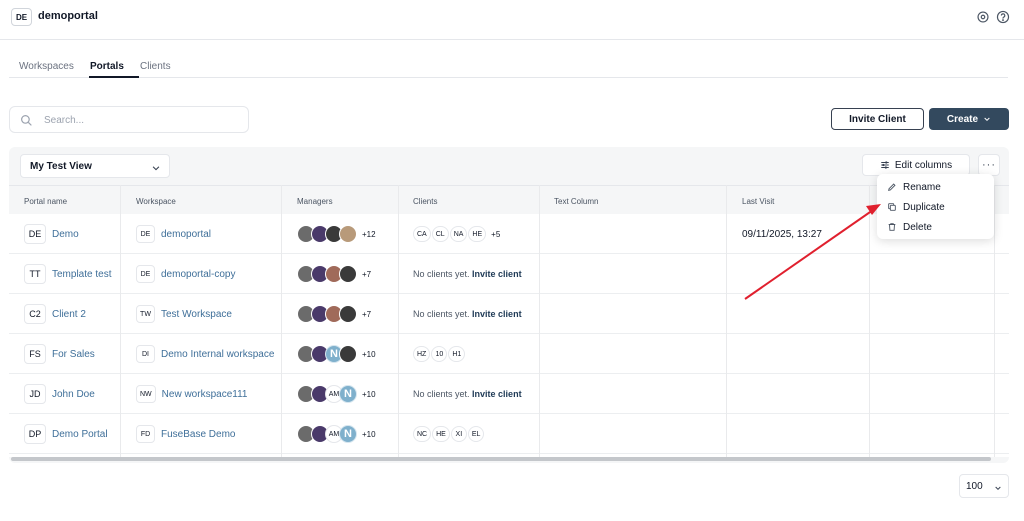 The width and height of the screenshot is (1024, 521). I want to click on client-chip: H1, so click(457, 354).